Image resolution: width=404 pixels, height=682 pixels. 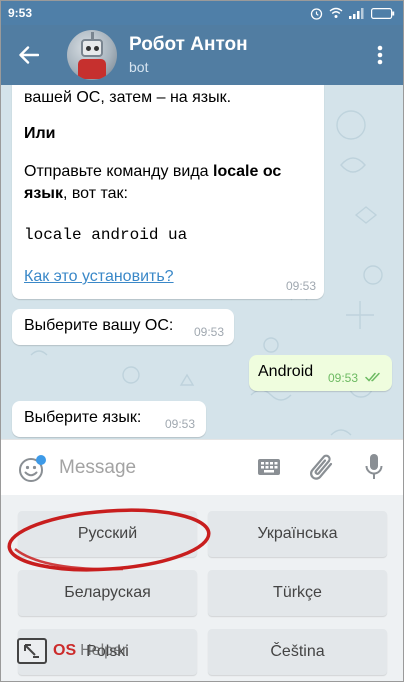 I want to click on choose-os-message: Выберите вашу ОС: 09:53, so click(x=123, y=327).